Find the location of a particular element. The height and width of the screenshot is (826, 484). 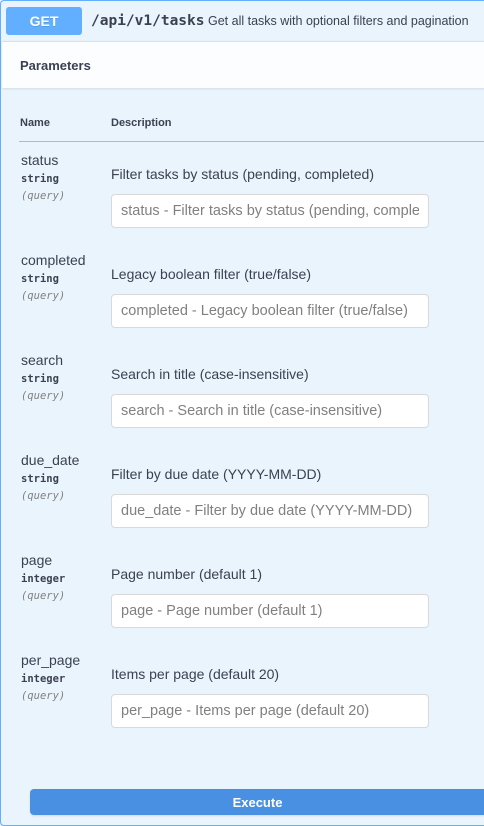

parameter-description: Legacy boolean filter (true/false) is located at coordinates (211, 274).